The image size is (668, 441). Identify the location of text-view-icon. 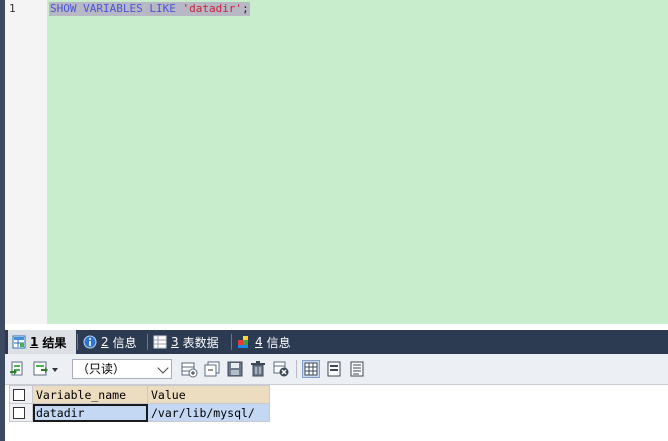
(357, 369).